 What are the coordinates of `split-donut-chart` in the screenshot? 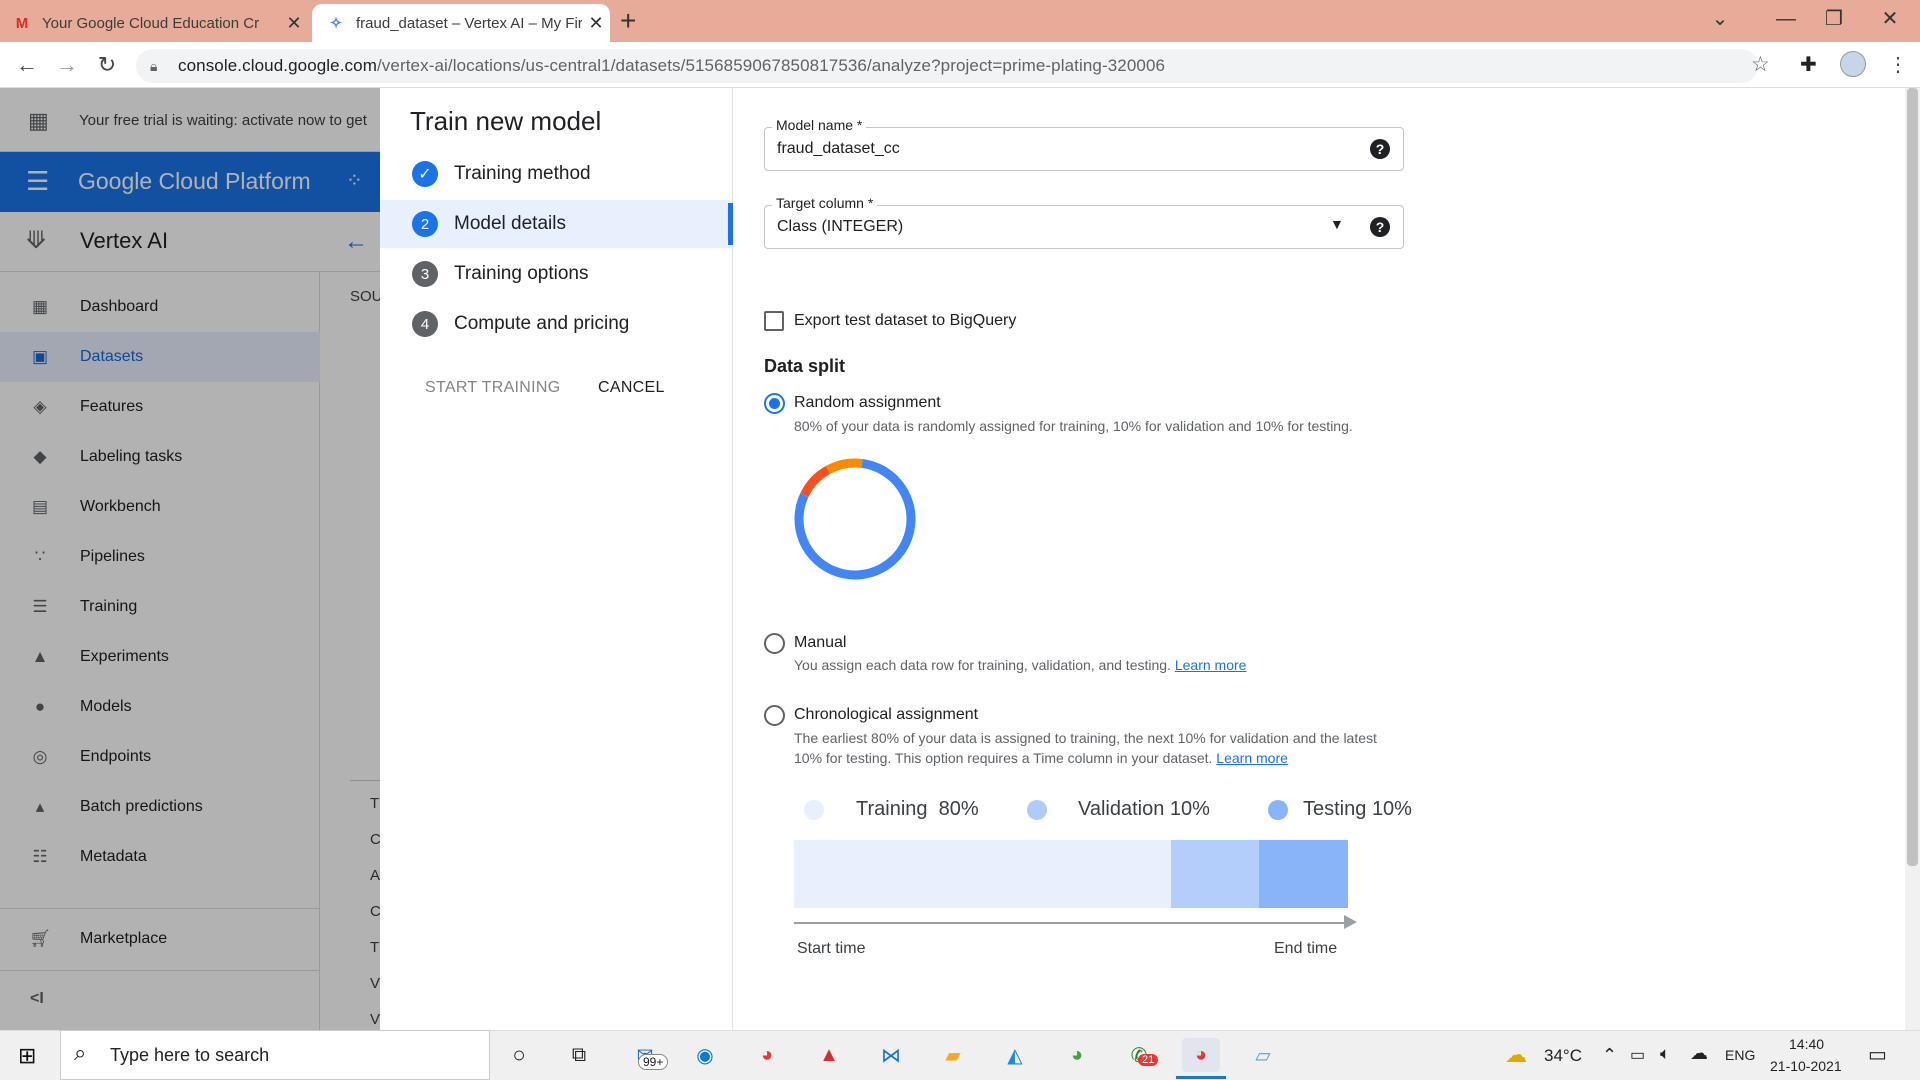 It's located at (855, 519).